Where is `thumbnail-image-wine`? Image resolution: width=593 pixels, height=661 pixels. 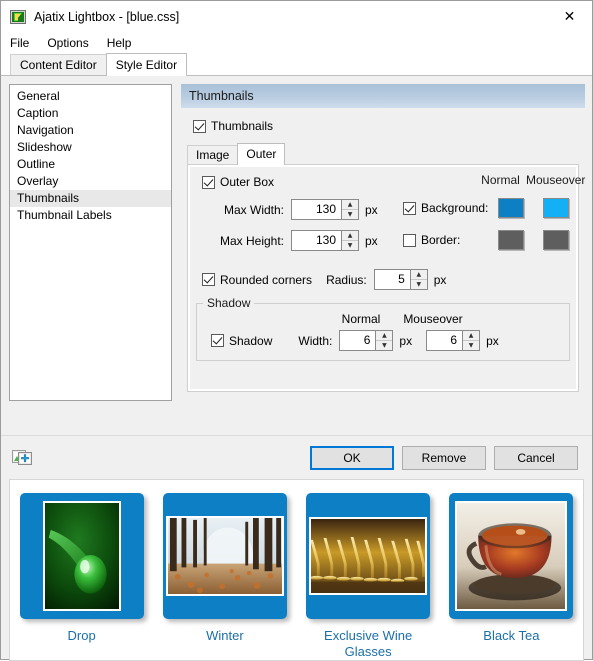 thumbnail-image-wine is located at coordinates (368, 556).